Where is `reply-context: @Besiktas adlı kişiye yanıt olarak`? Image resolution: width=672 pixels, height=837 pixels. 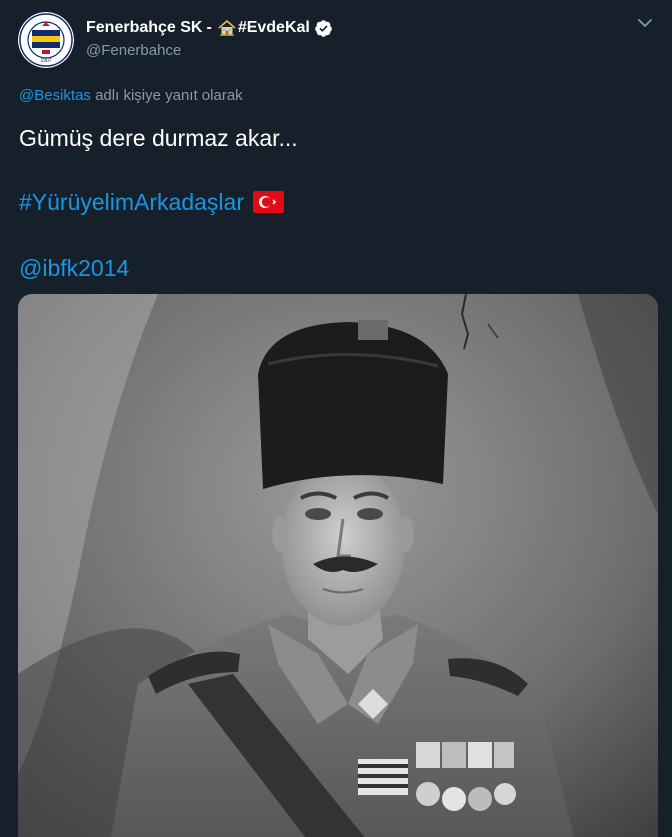
reply-context: @Besiktas adlı kişiye yanıt olarak is located at coordinates (131, 96).